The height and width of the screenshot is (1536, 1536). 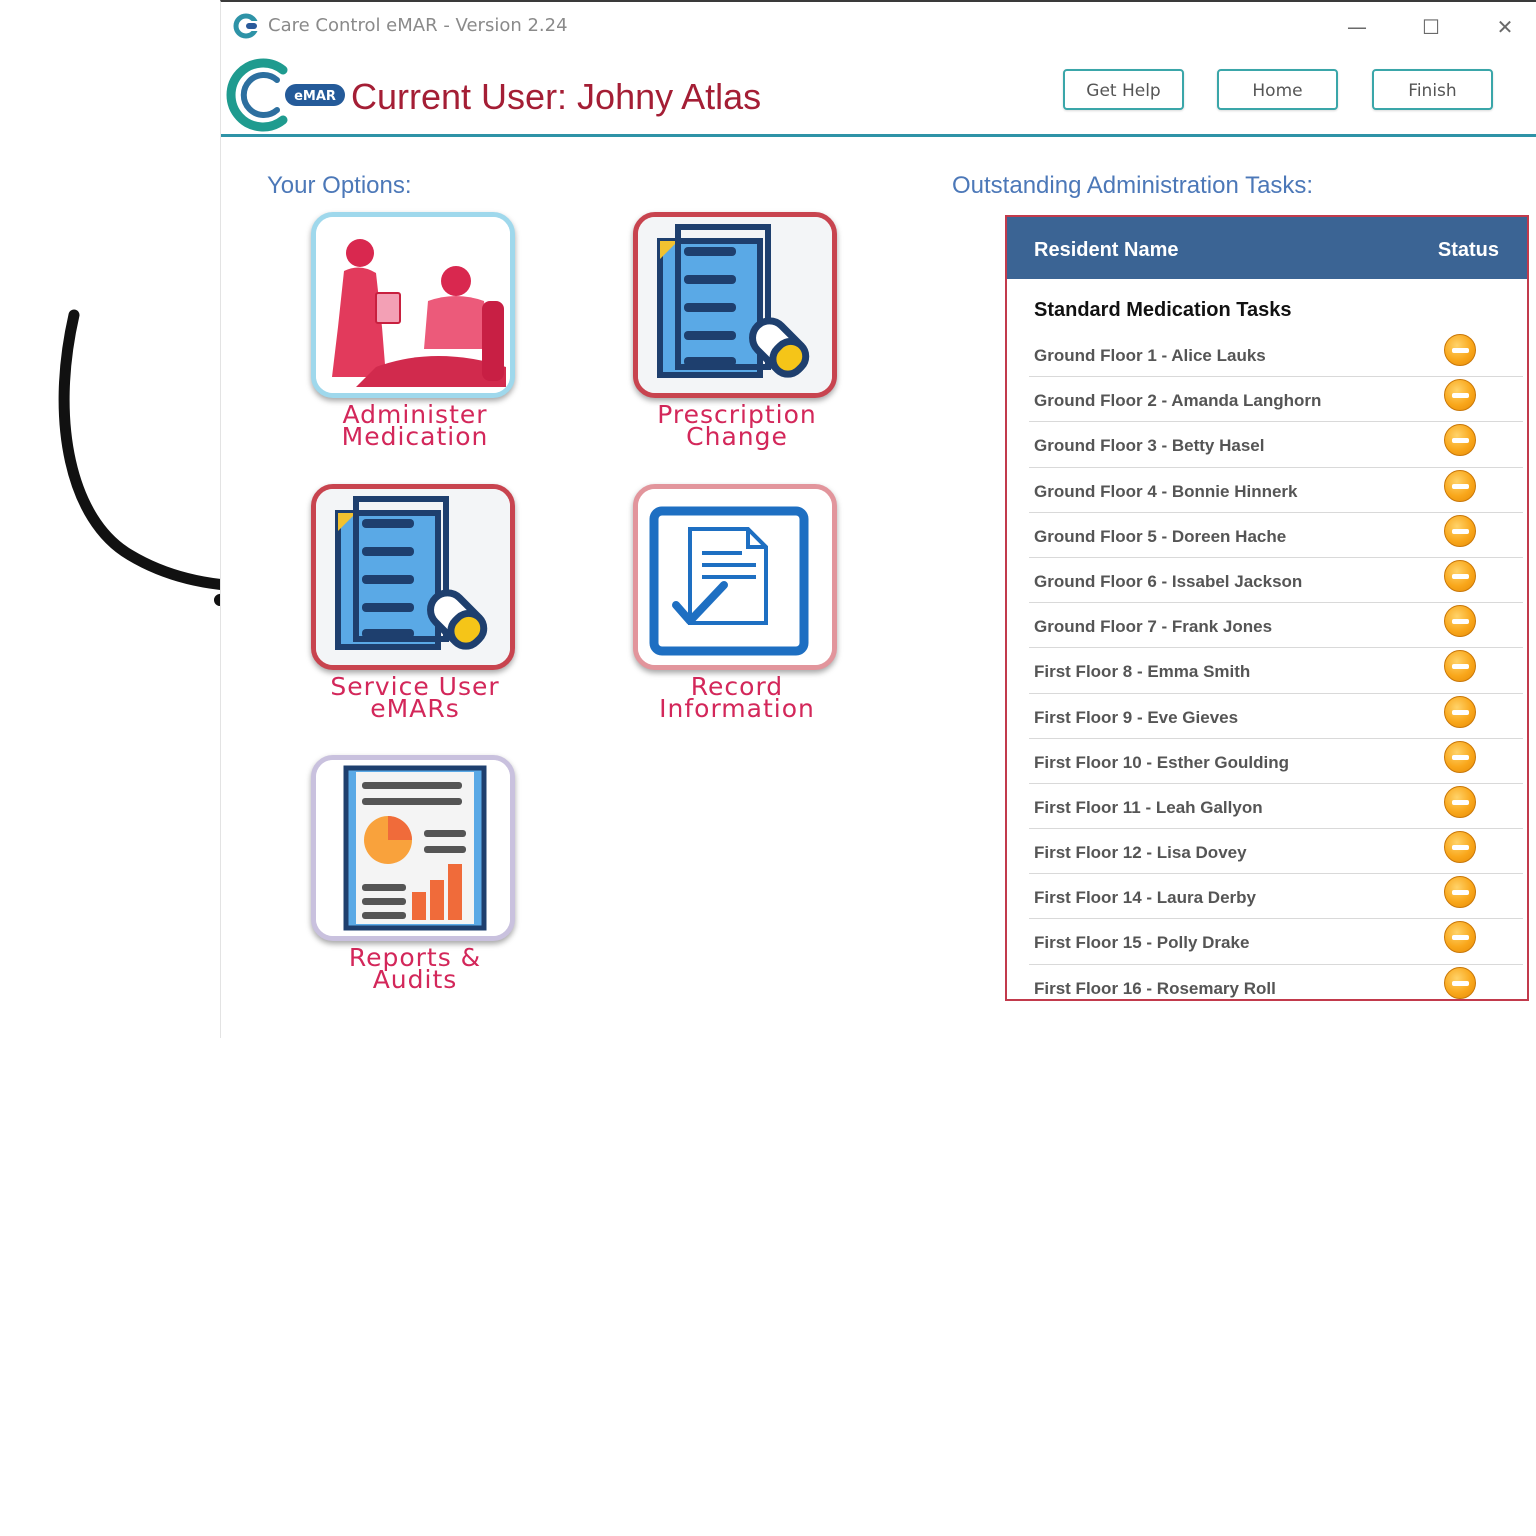 What do you see at coordinates (413, 305) in the screenshot?
I see `administer-medication-icon` at bounding box center [413, 305].